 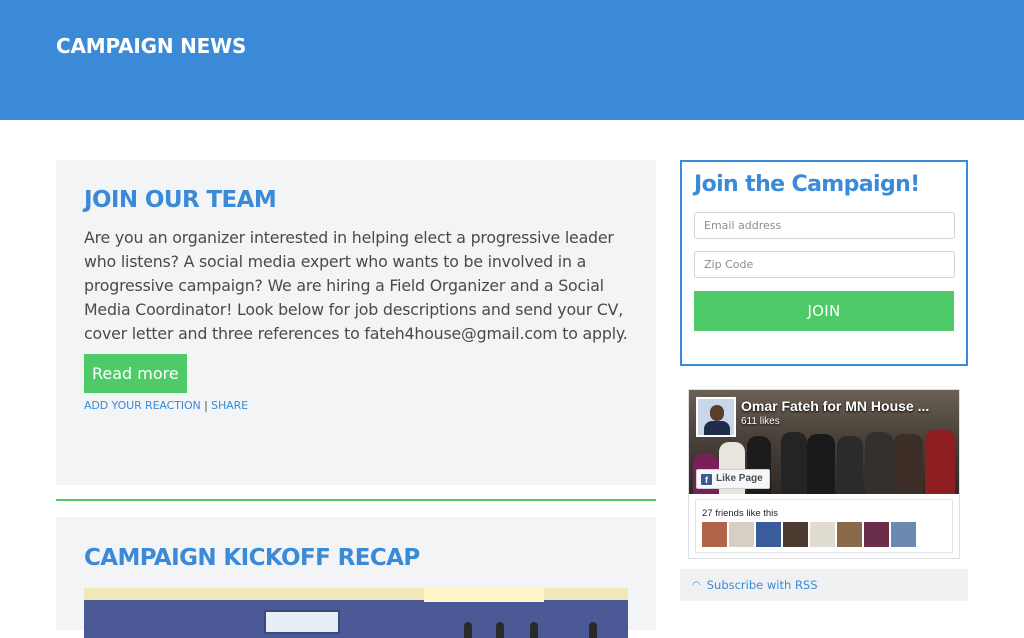 What do you see at coordinates (356, 544) in the screenshot?
I see `post-title: CAMPAIGN KICKOFF RECAP` at bounding box center [356, 544].